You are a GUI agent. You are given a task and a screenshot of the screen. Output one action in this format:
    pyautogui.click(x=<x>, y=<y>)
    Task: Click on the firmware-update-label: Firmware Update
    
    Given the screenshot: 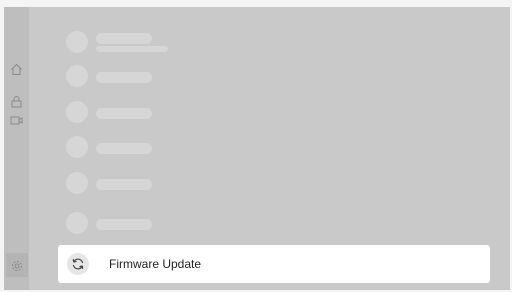 What is the action you would take?
    pyautogui.click(x=155, y=264)
    